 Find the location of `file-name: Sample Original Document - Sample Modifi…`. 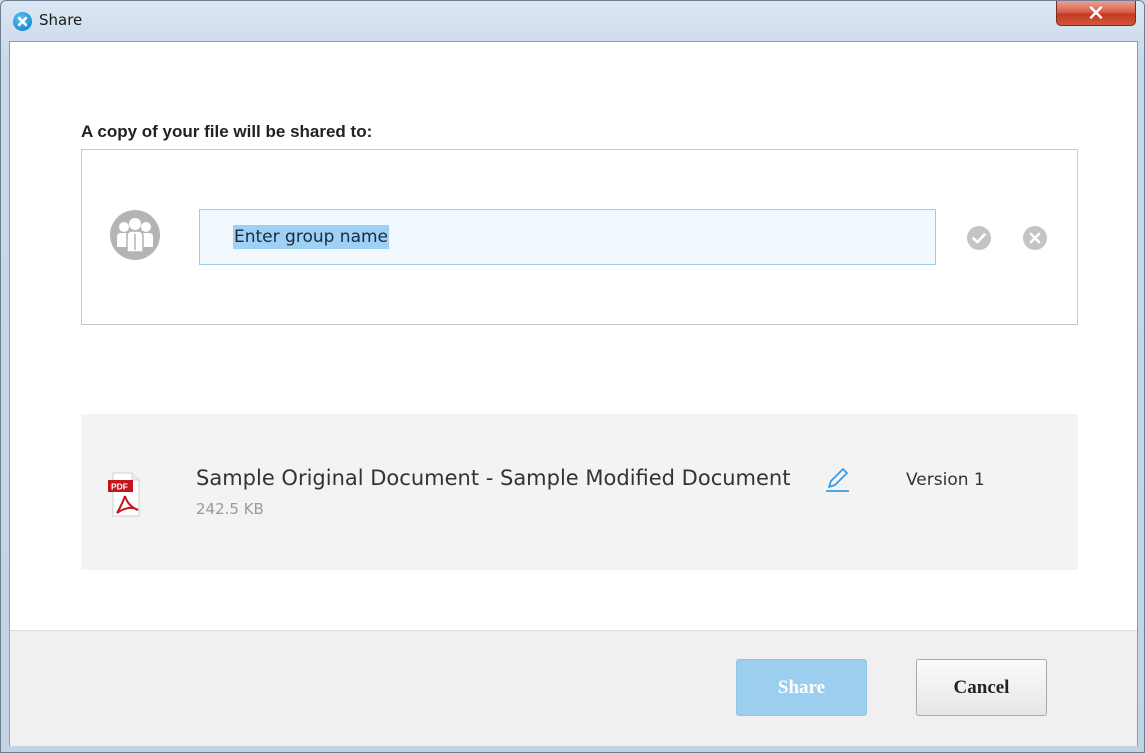

file-name: Sample Original Document - Sample Modifi… is located at coordinates (493, 478).